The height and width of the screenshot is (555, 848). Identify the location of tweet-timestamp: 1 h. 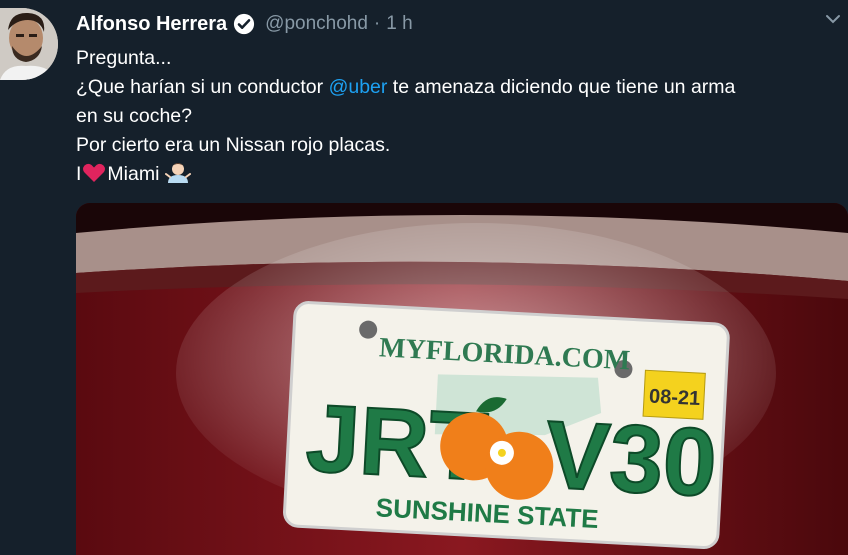
(399, 24).